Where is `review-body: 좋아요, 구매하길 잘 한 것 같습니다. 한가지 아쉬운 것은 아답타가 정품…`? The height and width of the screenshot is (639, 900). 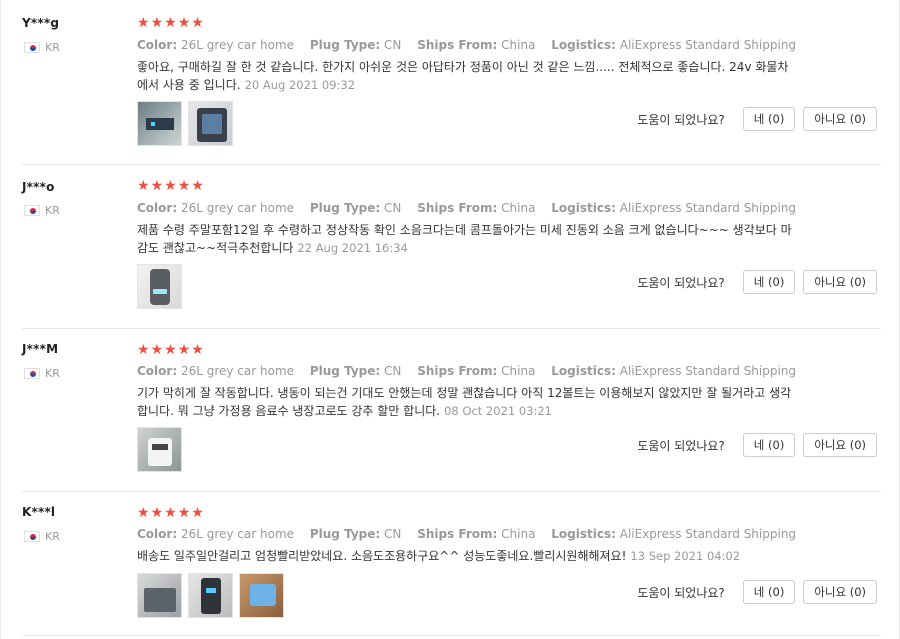
review-body: 좋아요, 구매하길 잘 한 것 같습니다. 한가지 아쉬운 것은 아답타가 정품… is located at coordinates (463, 76).